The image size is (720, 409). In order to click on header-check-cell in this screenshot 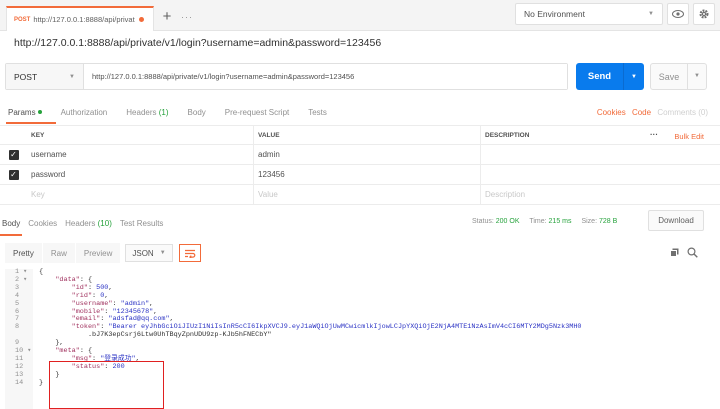, I will do `click(13, 135)`.